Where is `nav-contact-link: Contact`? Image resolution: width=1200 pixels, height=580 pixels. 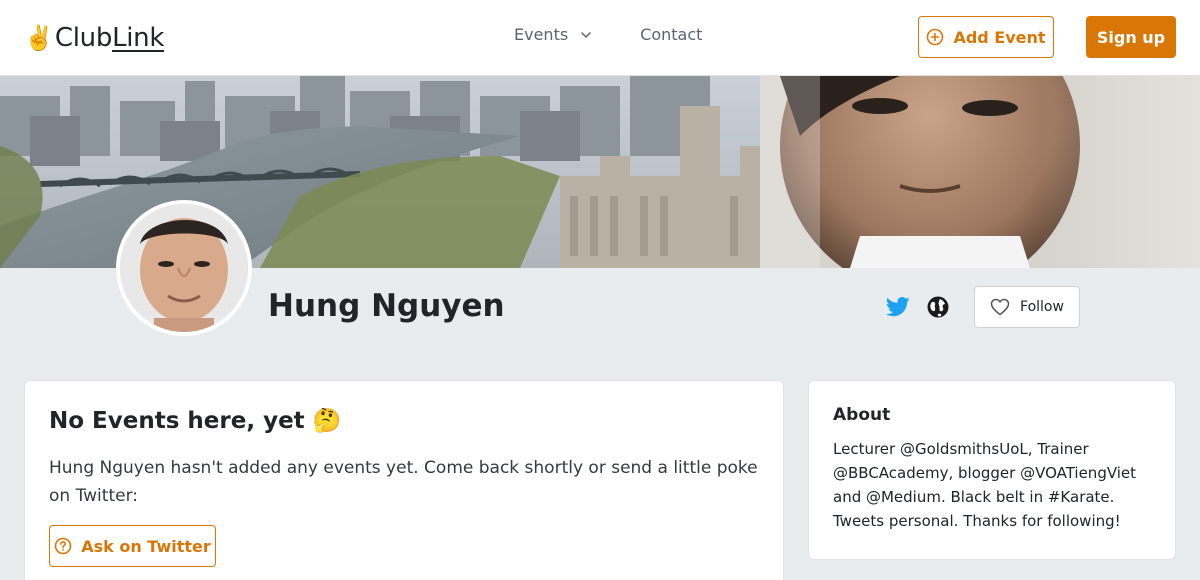
nav-contact-link: Contact is located at coordinates (671, 34).